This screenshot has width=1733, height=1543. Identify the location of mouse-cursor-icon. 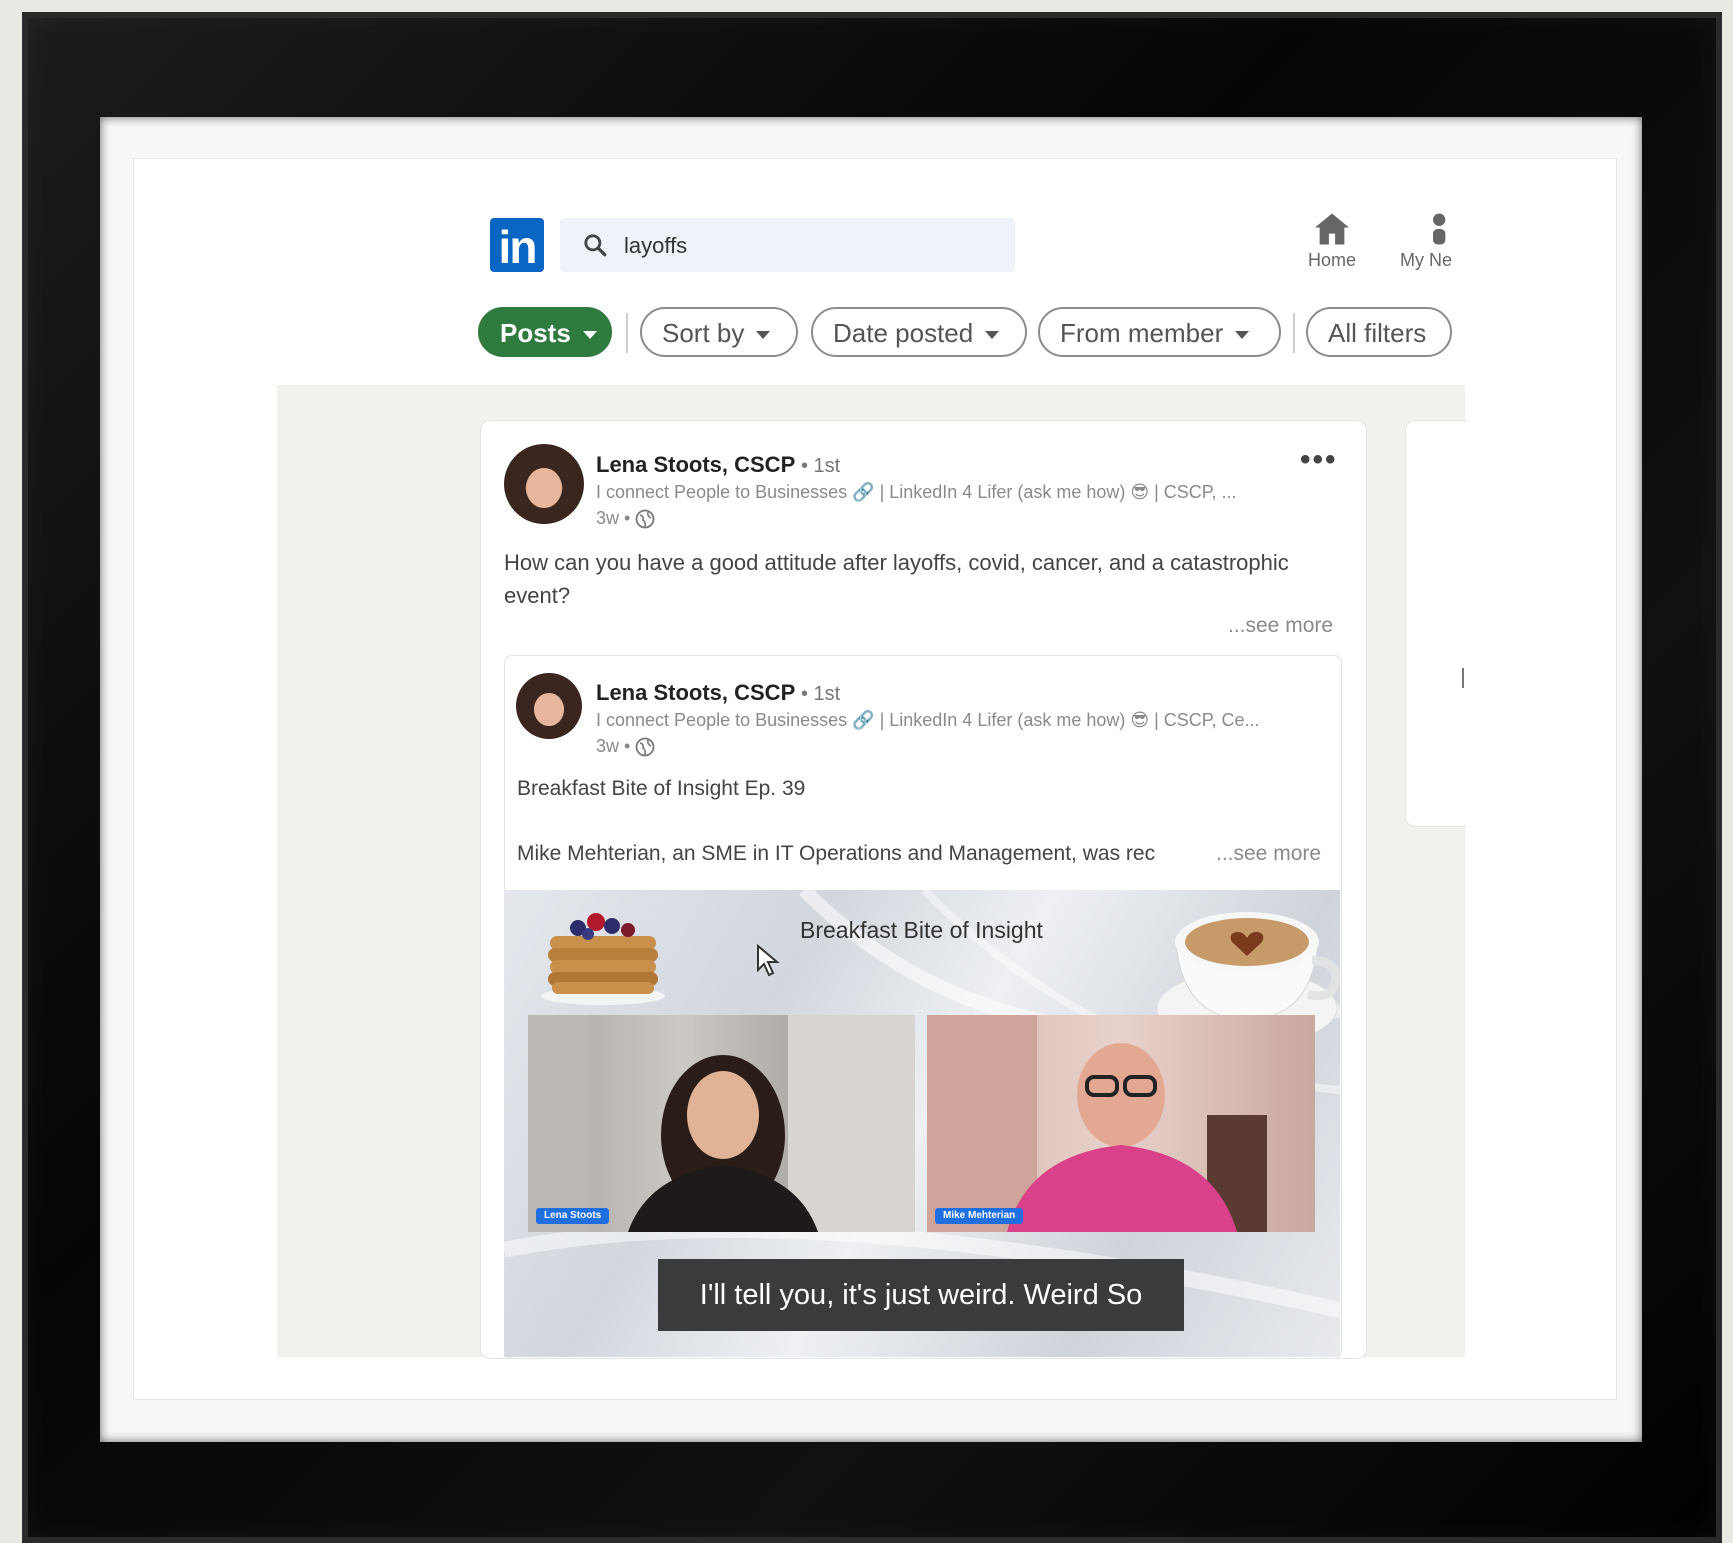
(768, 960).